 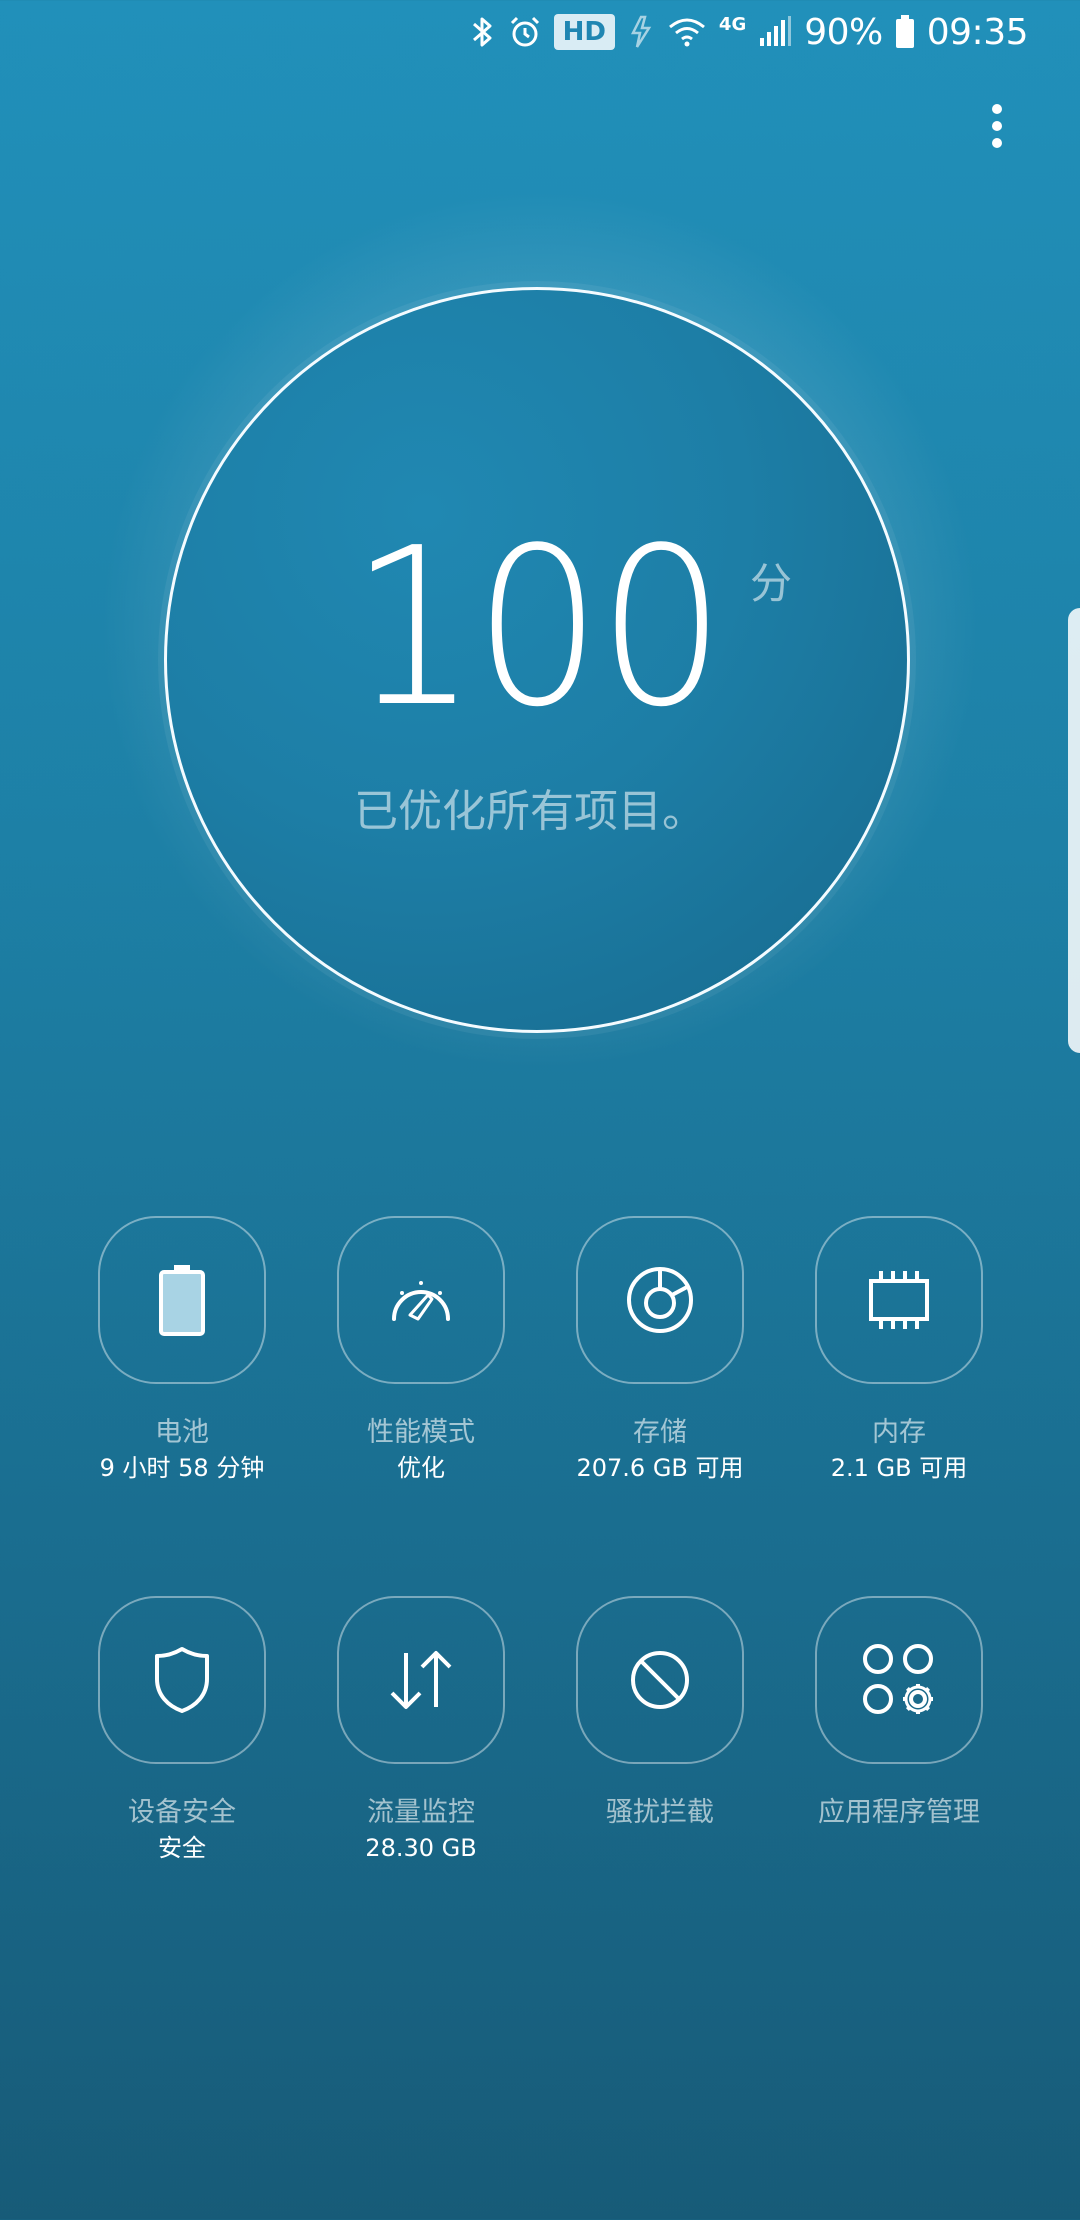 I want to click on feature-label: 内存, so click(x=899, y=1432).